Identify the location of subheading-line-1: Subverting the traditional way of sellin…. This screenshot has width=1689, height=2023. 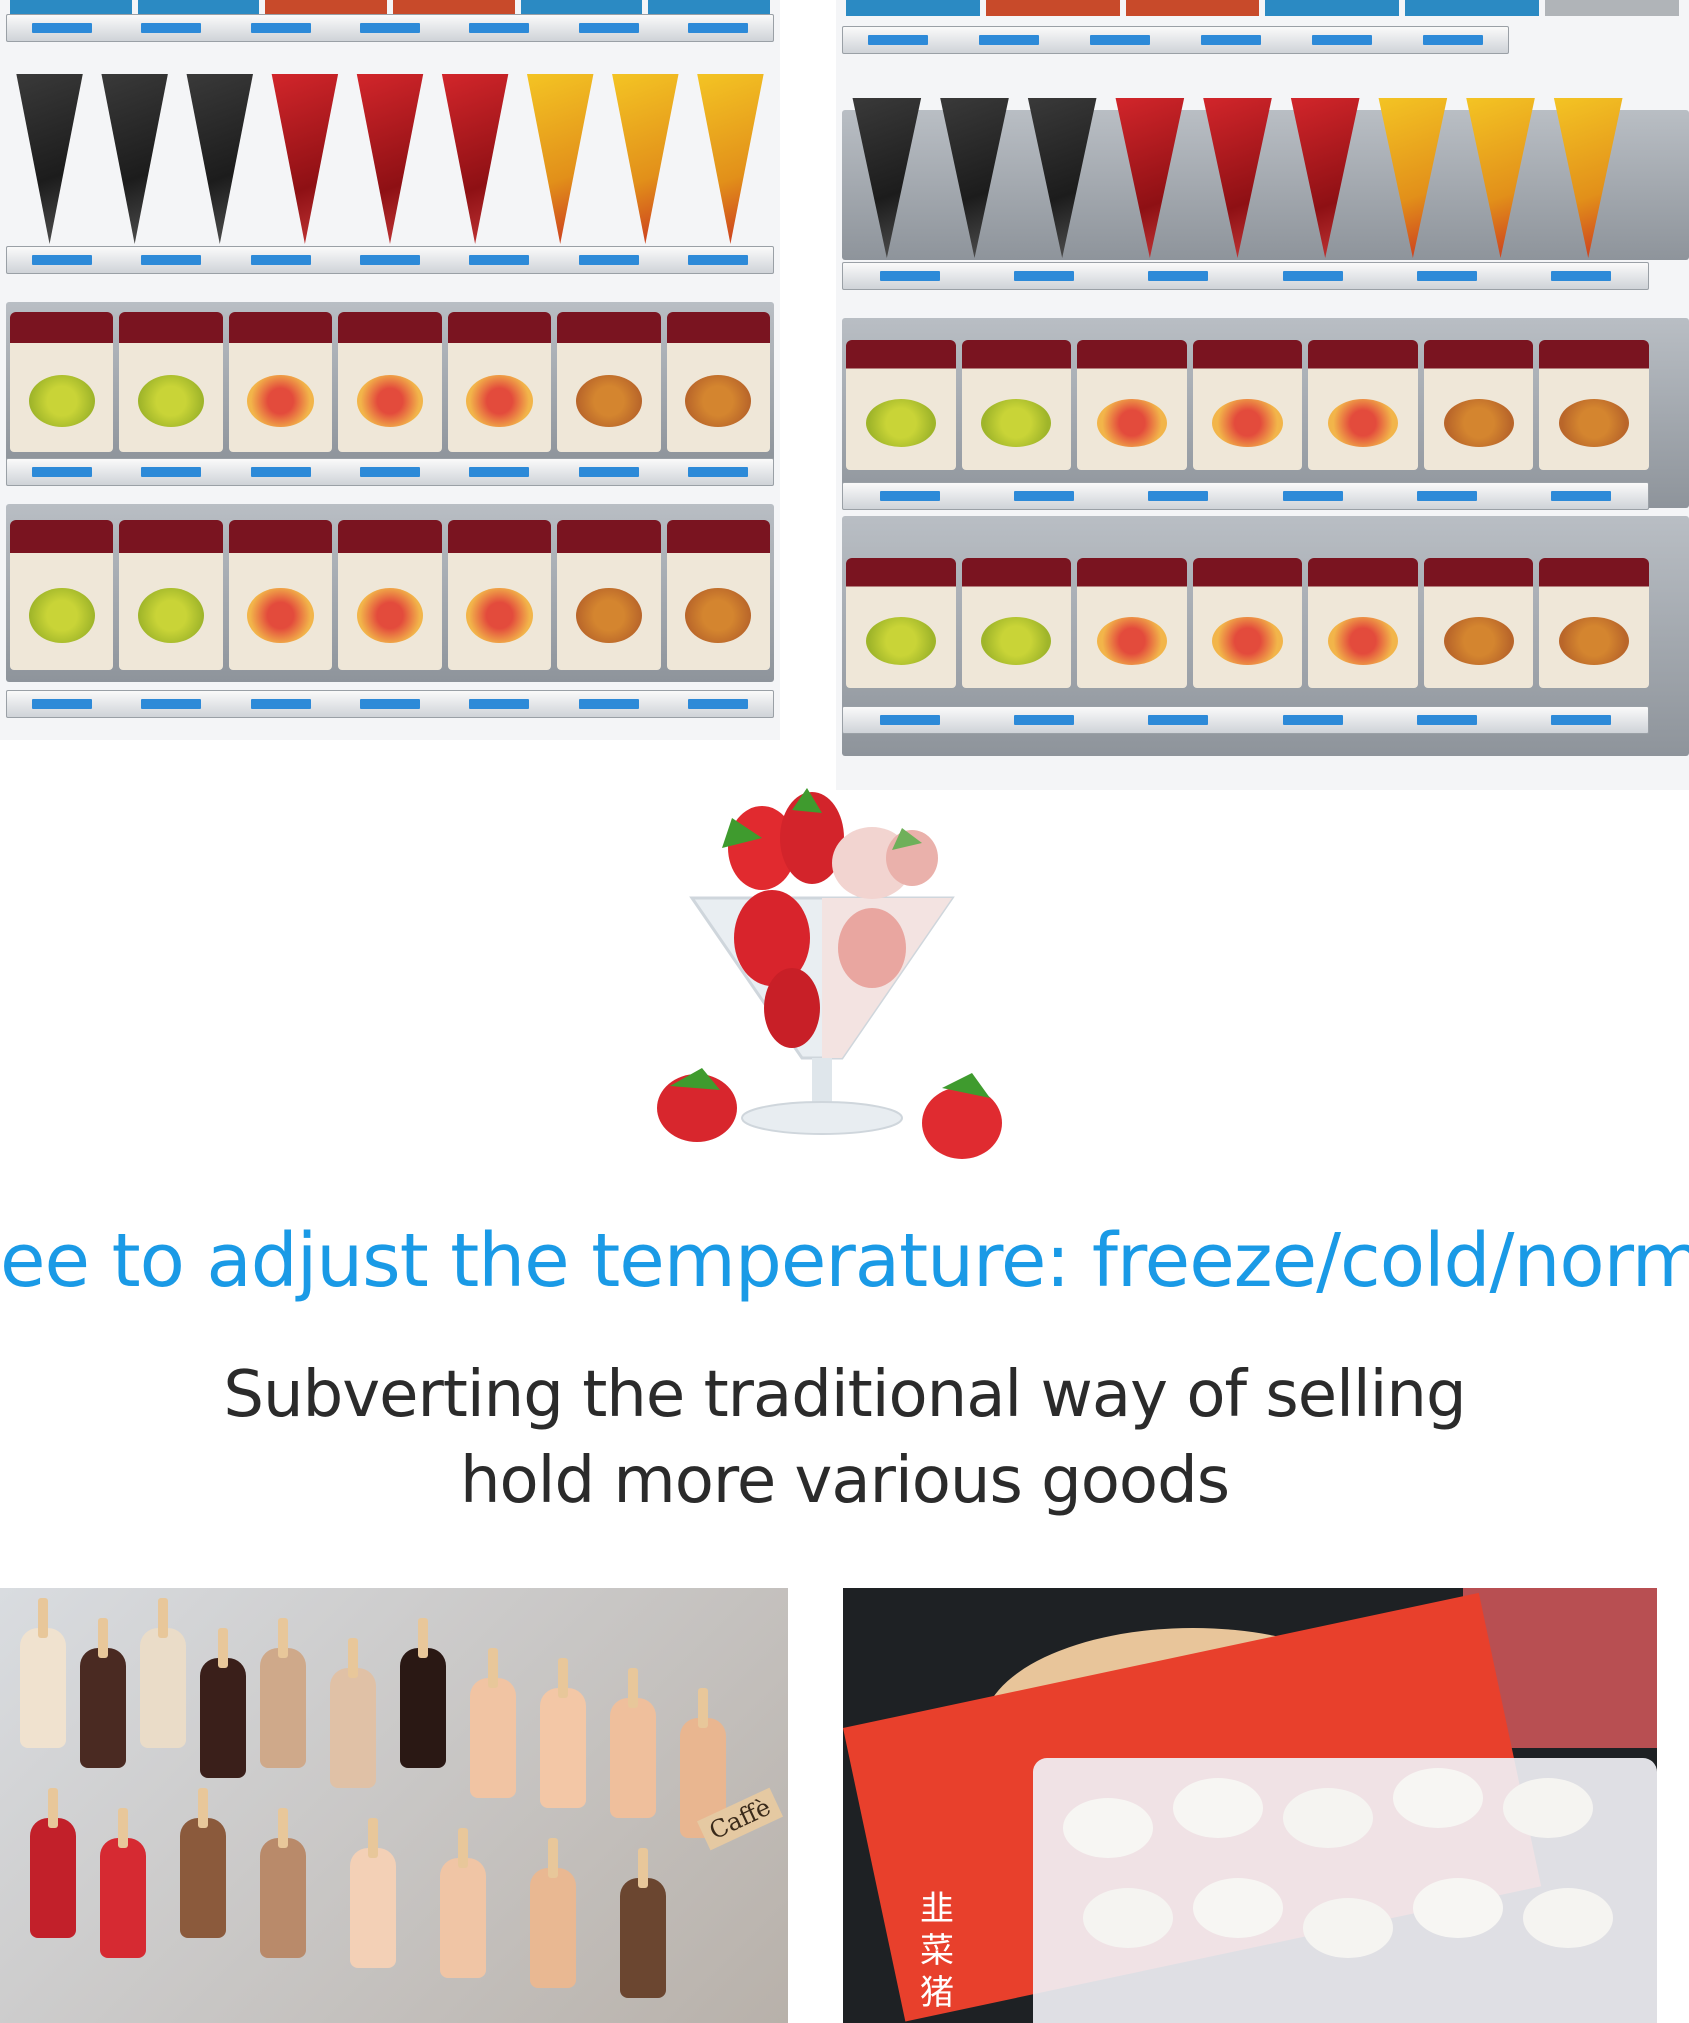
(844, 1395).